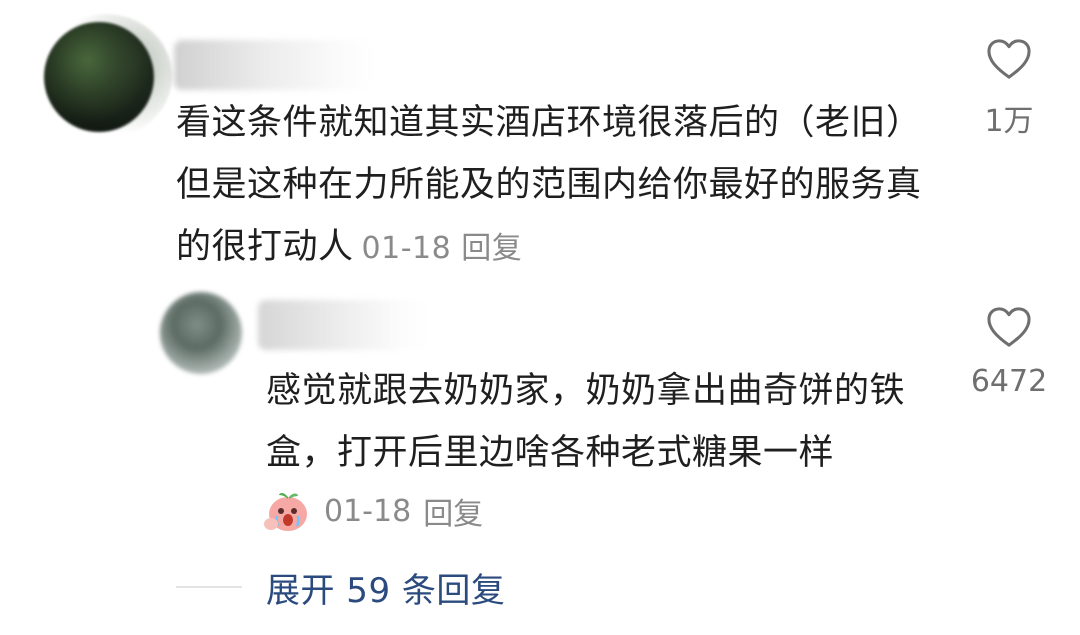 This screenshot has height=635, width=1080. I want to click on comment-meta: 01-18 回复, so click(442, 248).